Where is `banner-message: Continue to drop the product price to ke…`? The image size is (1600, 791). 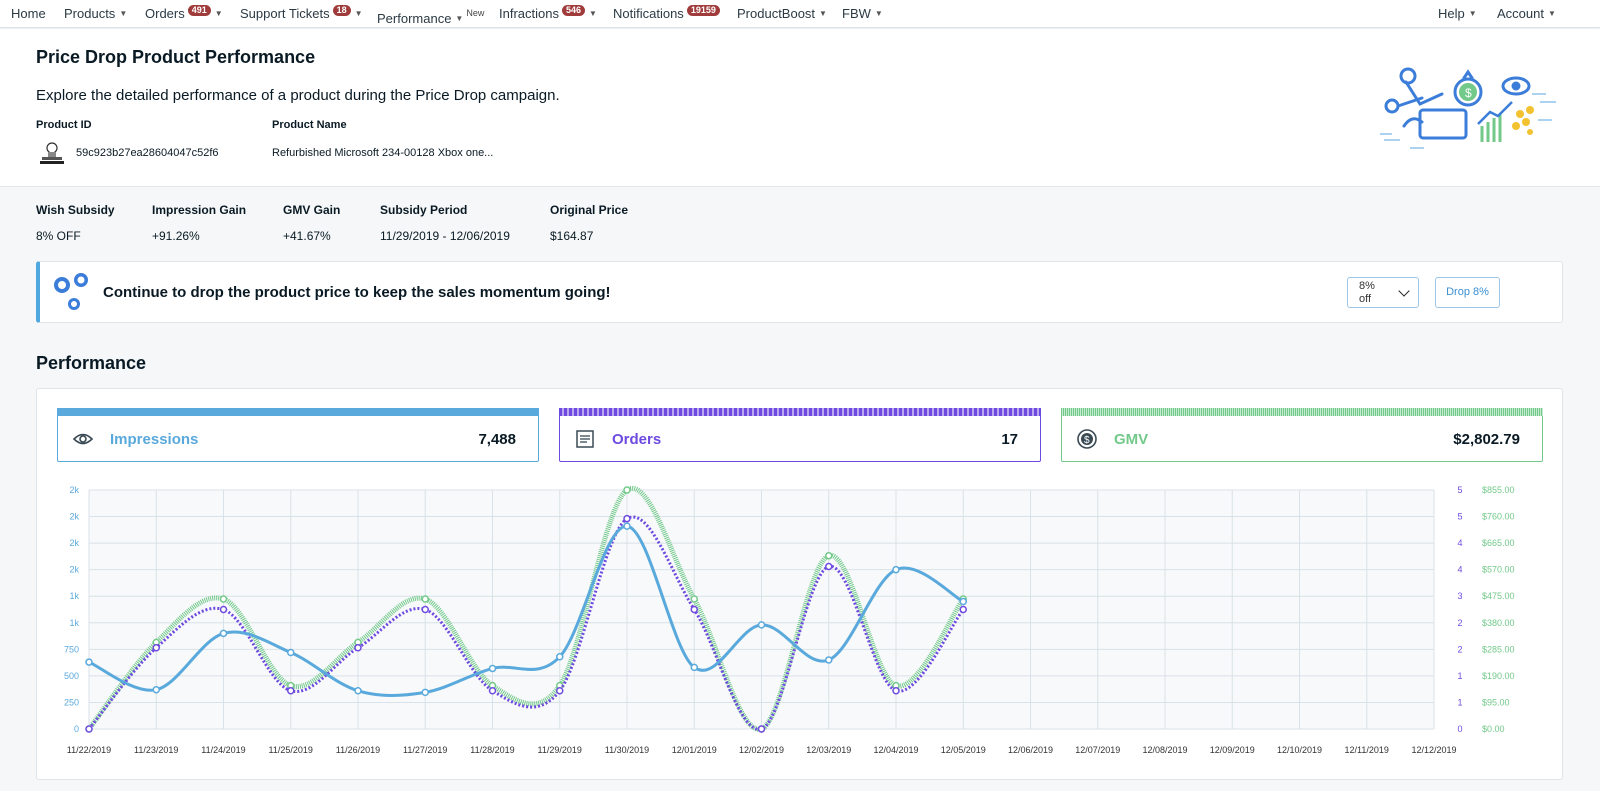
banner-message: Continue to drop the product price to ke… is located at coordinates (357, 292).